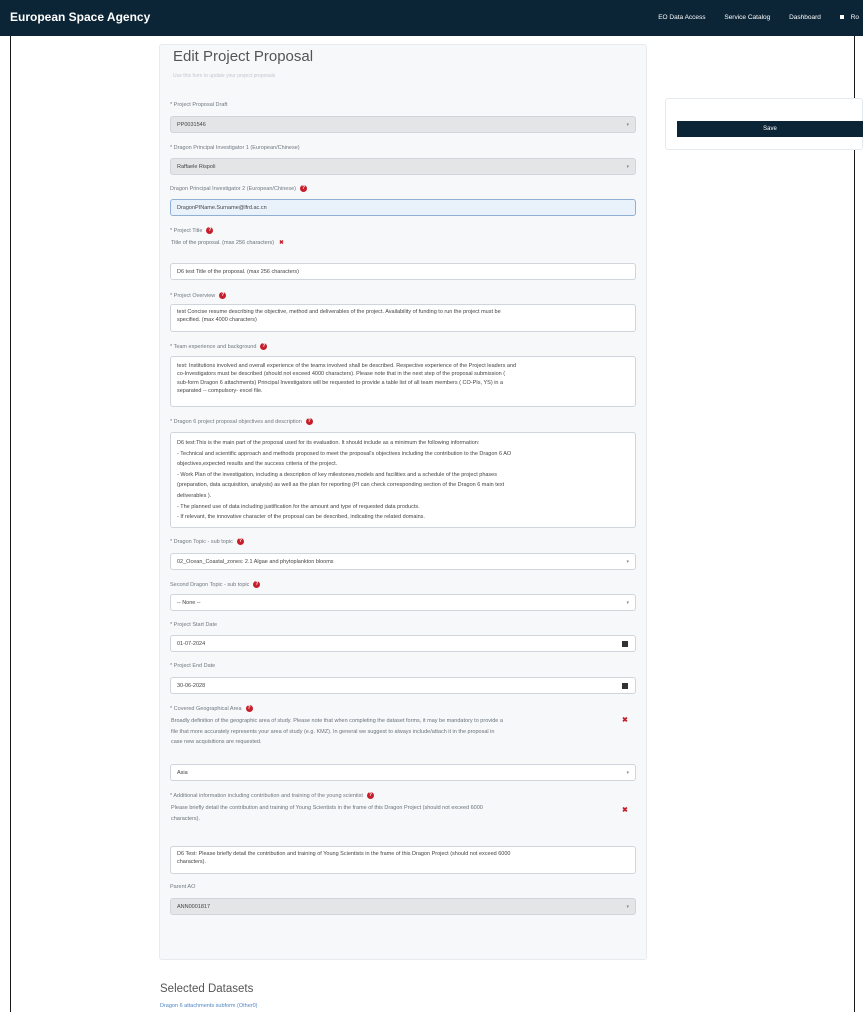 This screenshot has height=1012, width=863. Describe the element at coordinates (194, 495) in the screenshot. I see `objectives-line: deliverables ).` at that location.